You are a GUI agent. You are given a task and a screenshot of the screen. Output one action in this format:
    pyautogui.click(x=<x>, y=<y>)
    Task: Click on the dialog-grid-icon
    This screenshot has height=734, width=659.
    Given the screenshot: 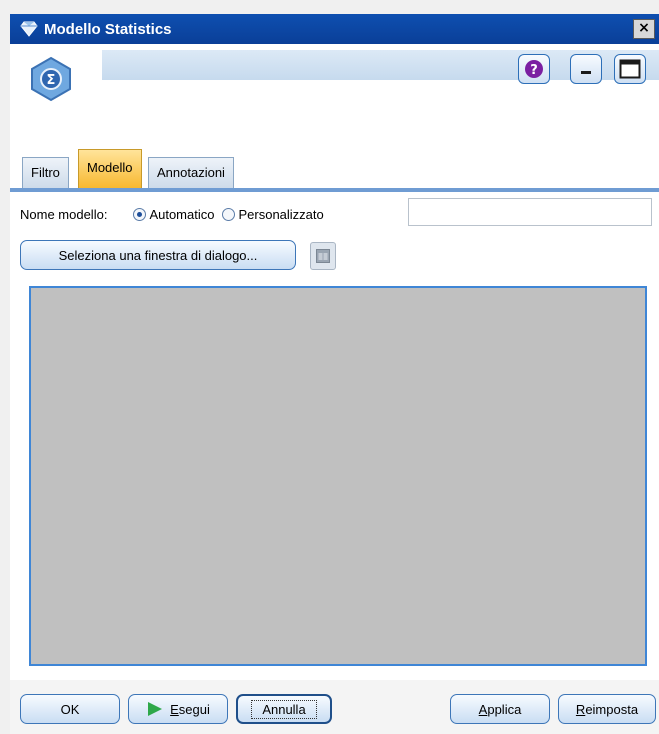 What is the action you would take?
    pyautogui.click(x=323, y=256)
    